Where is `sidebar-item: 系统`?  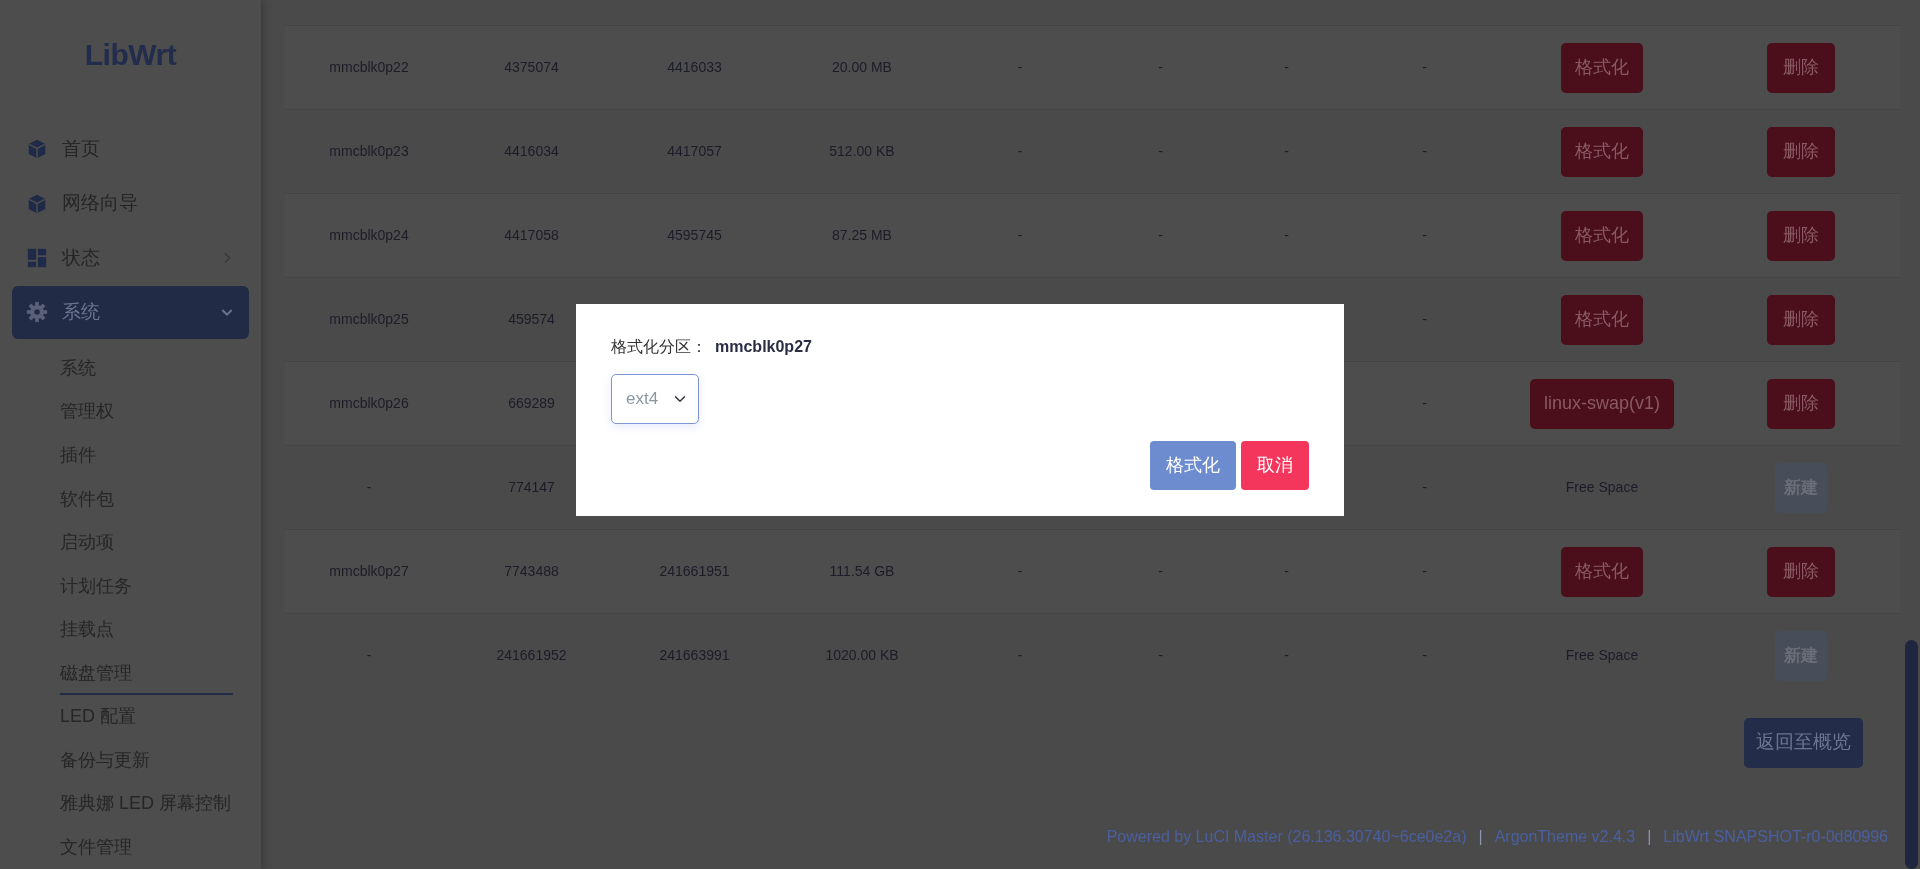 sidebar-item: 系统 is located at coordinates (130, 312).